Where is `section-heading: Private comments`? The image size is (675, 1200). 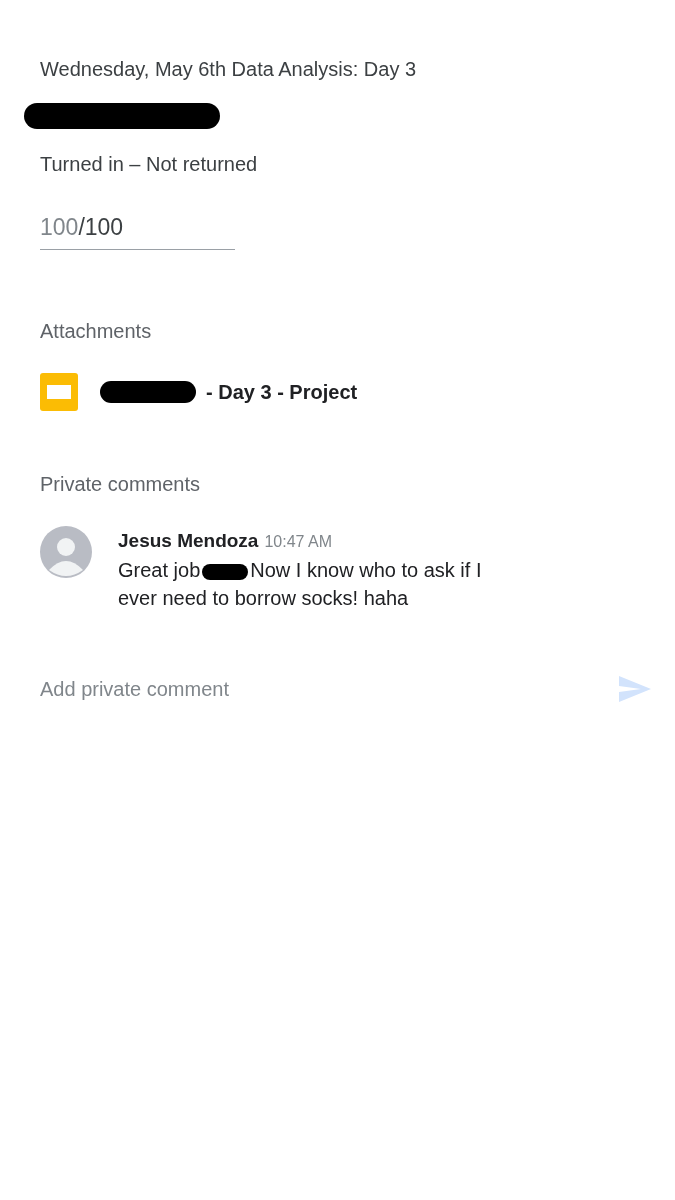
section-heading: Private comments is located at coordinates (121, 484).